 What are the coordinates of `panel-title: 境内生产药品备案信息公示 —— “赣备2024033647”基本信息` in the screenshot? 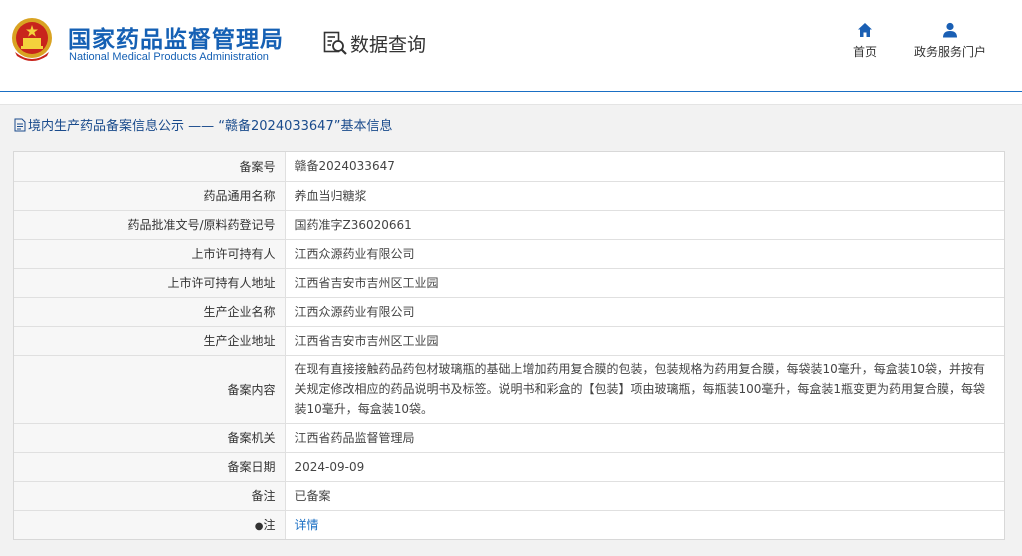 It's located at (203, 124).